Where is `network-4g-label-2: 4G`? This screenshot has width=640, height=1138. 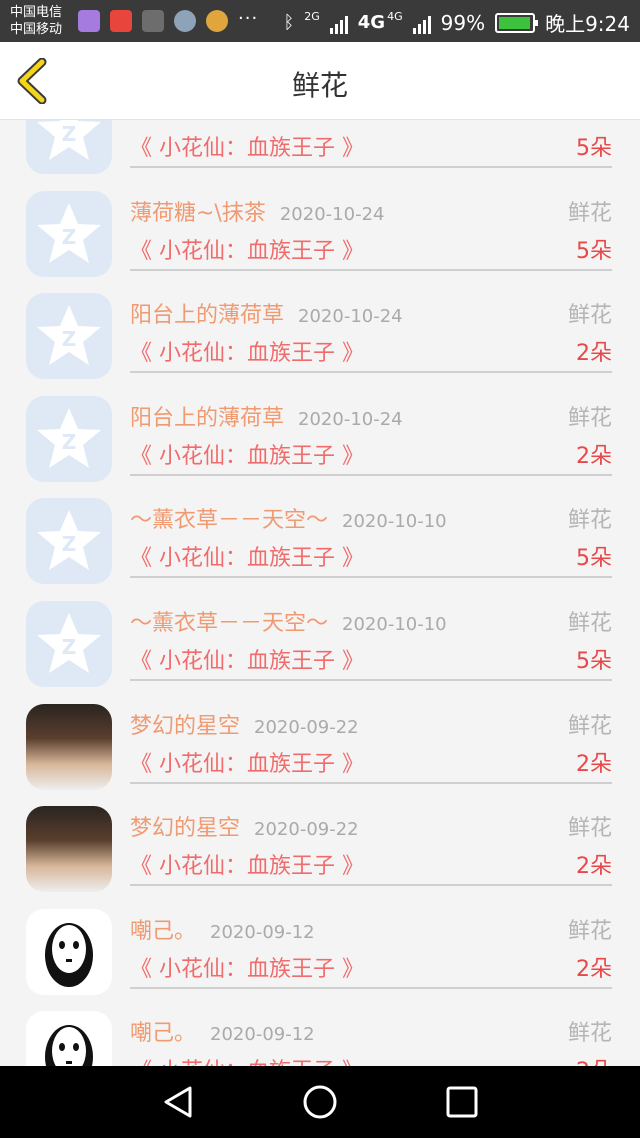 network-4g-label-2: 4G is located at coordinates (395, 16).